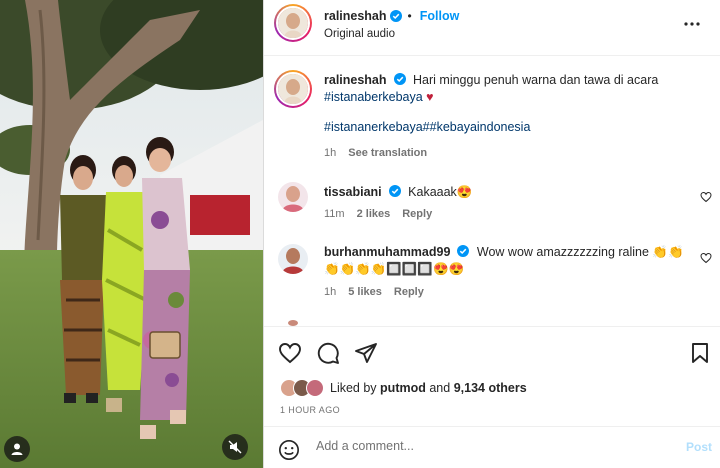 The height and width of the screenshot is (468, 720). I want to click on comment-text-continued: 👏👏👏👏🔲🔲🔲😍😍, so click(394, 269).